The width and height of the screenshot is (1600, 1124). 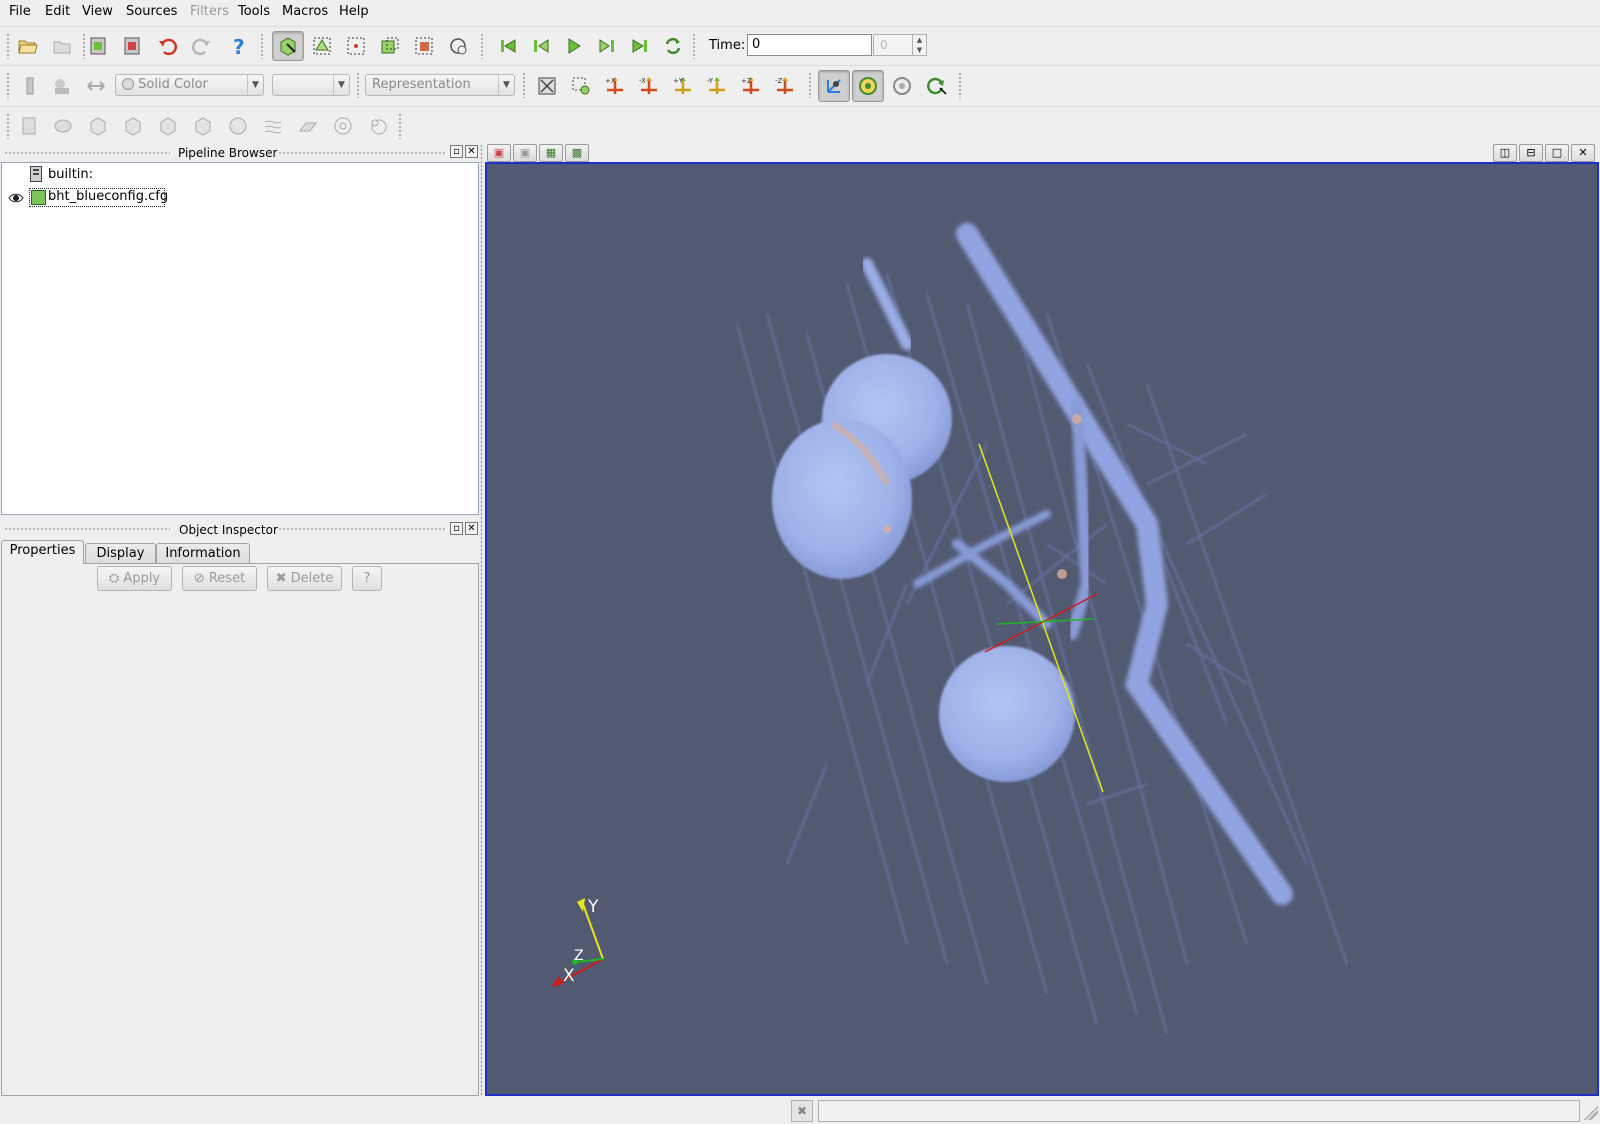 I want to click on capture-view-button: ▣, so click(x=499, y=153).